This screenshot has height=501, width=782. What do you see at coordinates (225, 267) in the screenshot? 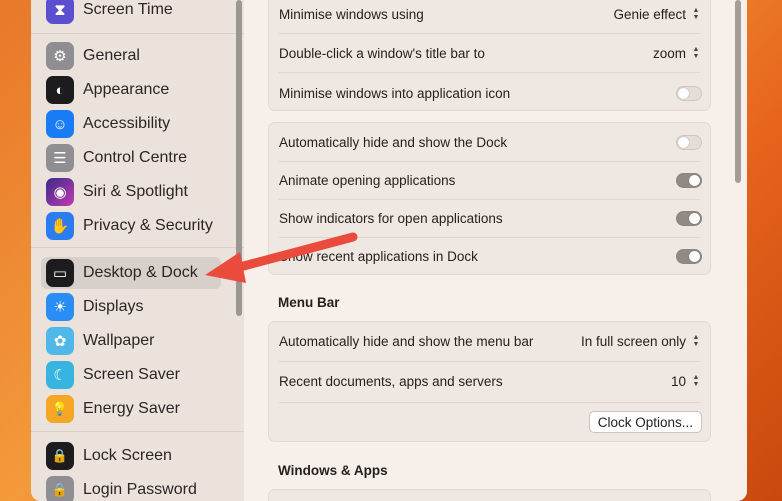
I see `arrow-head` at bounding box center [225, 267].